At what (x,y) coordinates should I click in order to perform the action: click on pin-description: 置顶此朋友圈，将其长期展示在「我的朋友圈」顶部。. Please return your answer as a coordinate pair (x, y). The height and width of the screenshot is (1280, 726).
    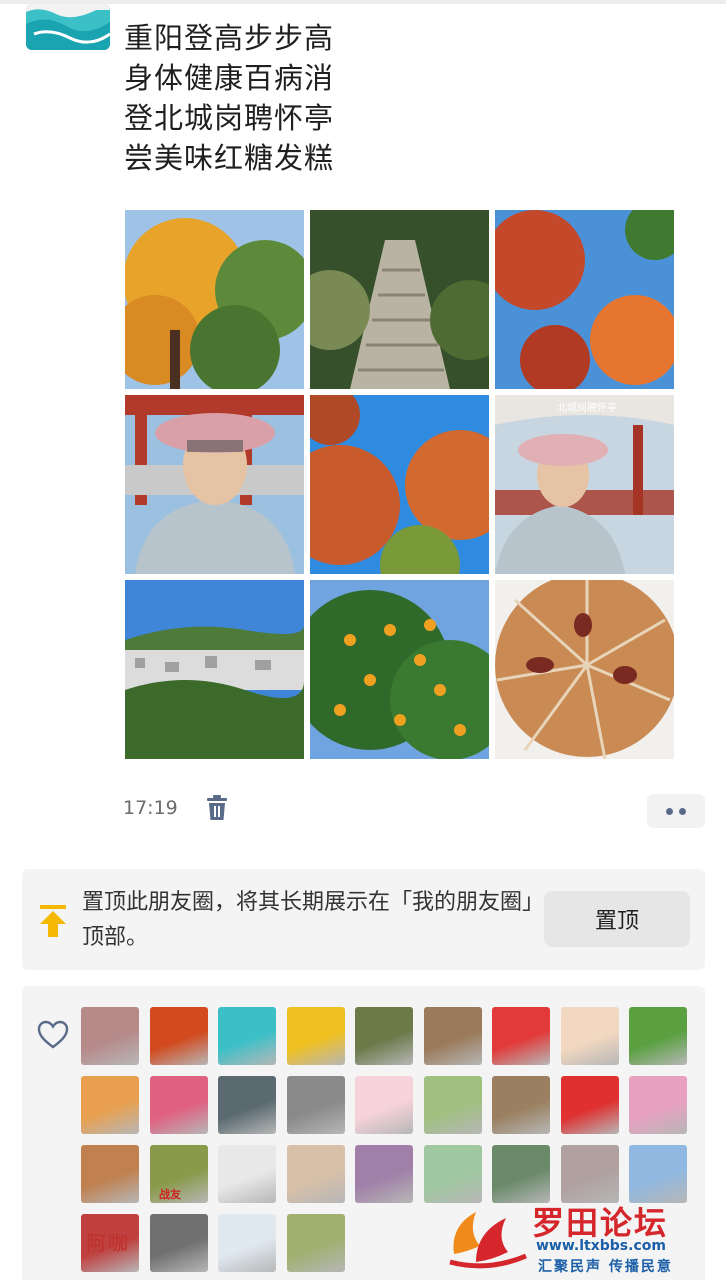
    Looking at the image, I should click on (308, 920).